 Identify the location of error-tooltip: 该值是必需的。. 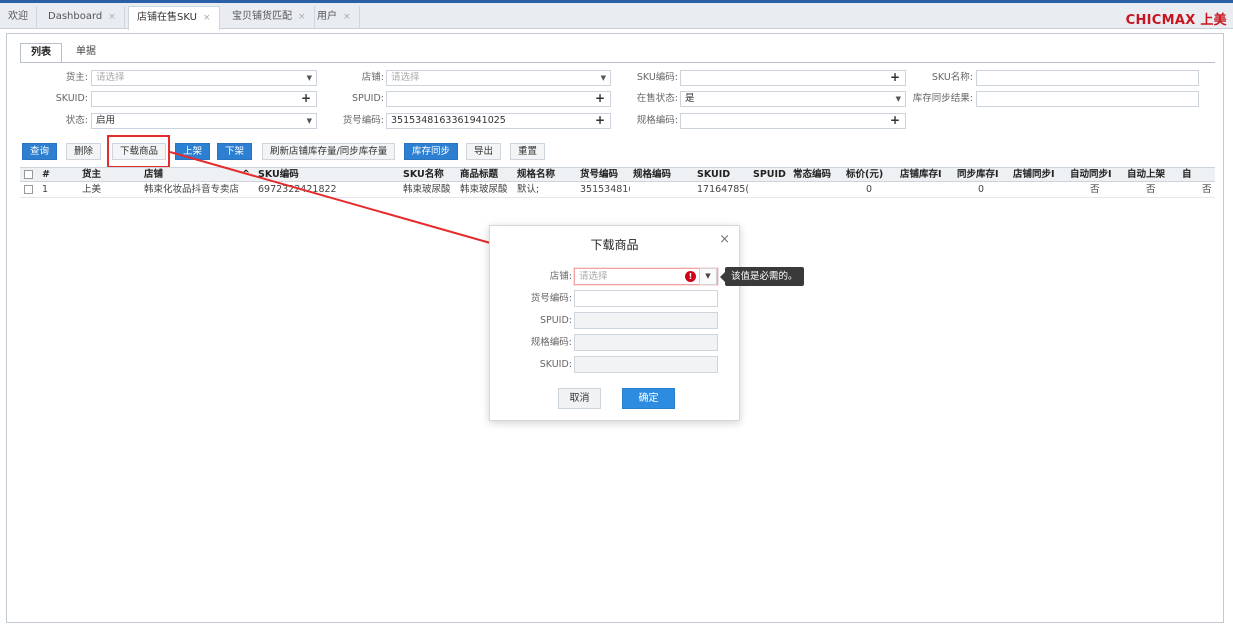
(762, 276).